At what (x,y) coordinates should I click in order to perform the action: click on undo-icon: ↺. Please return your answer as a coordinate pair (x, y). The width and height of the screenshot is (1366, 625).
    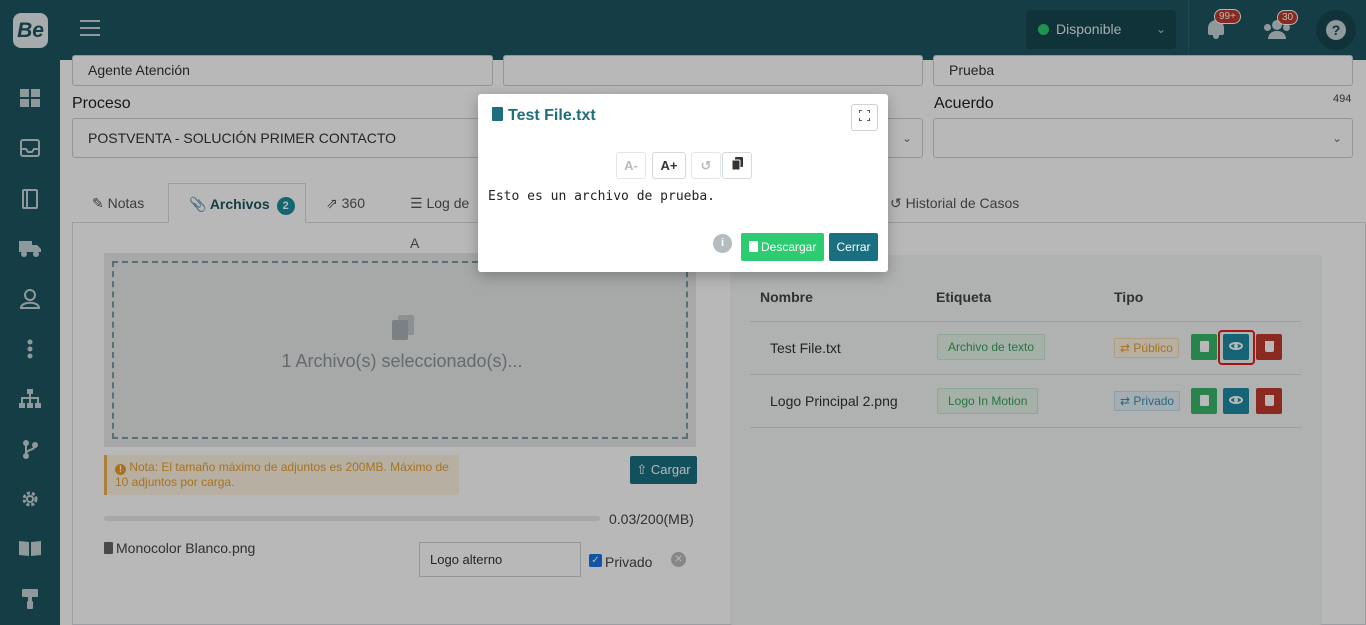
    Looking at the image, I should click on (706, 165).